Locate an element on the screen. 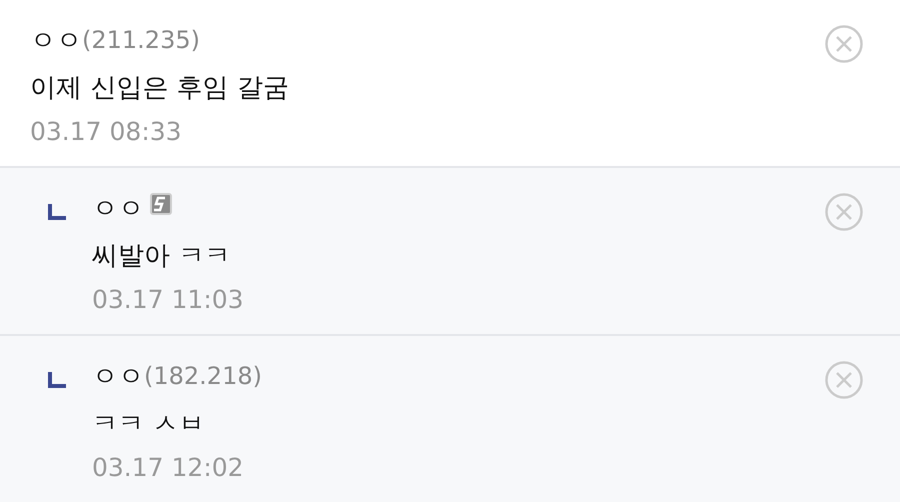  comment-text: ㅋㅋ ㅅㅂ is located at coordinates (149, 424).